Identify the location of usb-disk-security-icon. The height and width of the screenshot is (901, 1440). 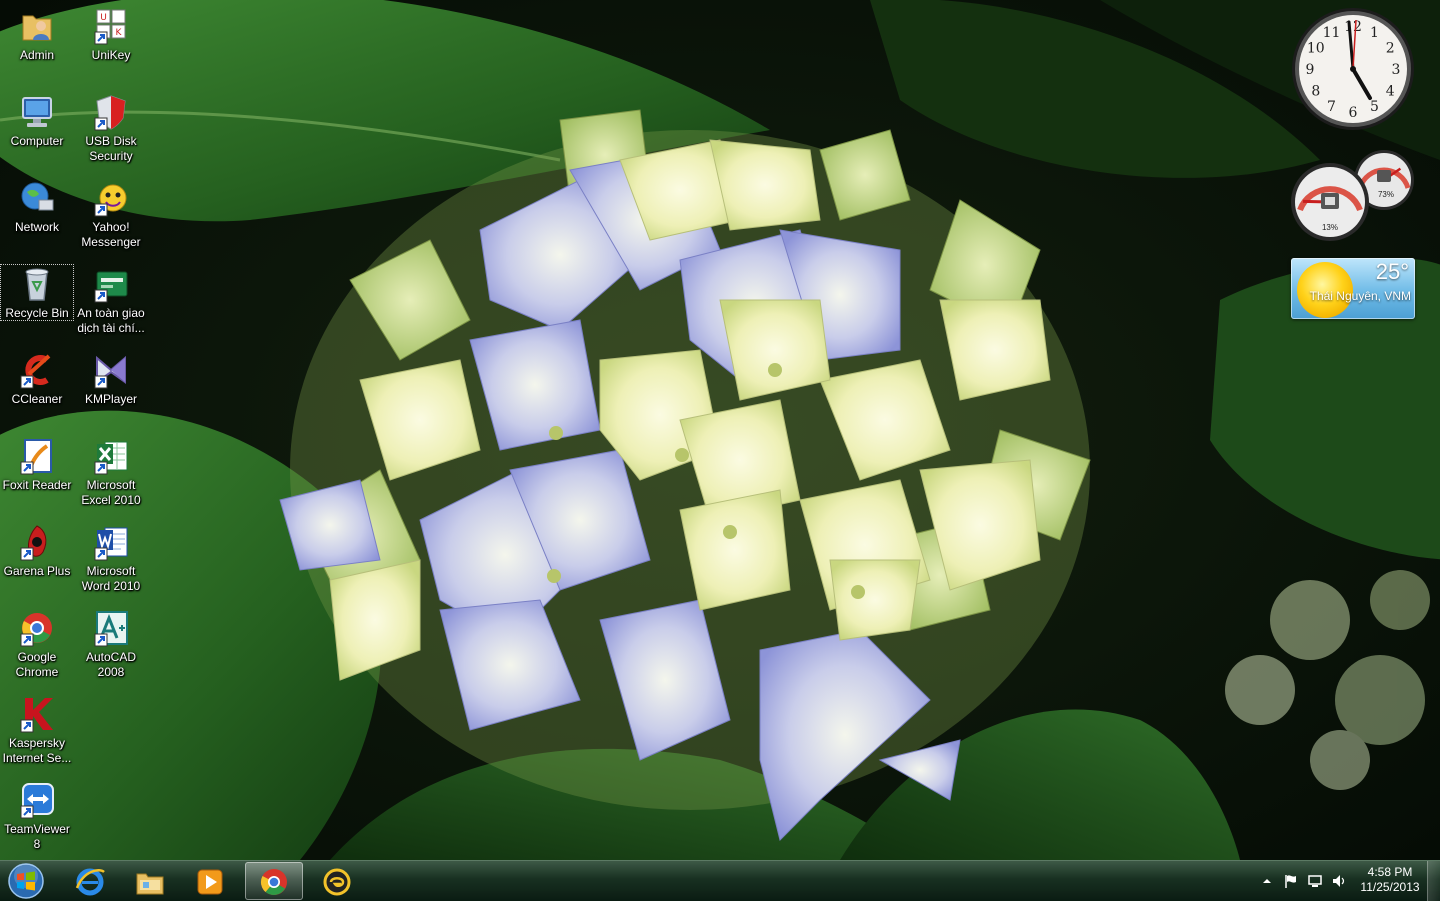
(110, 113).